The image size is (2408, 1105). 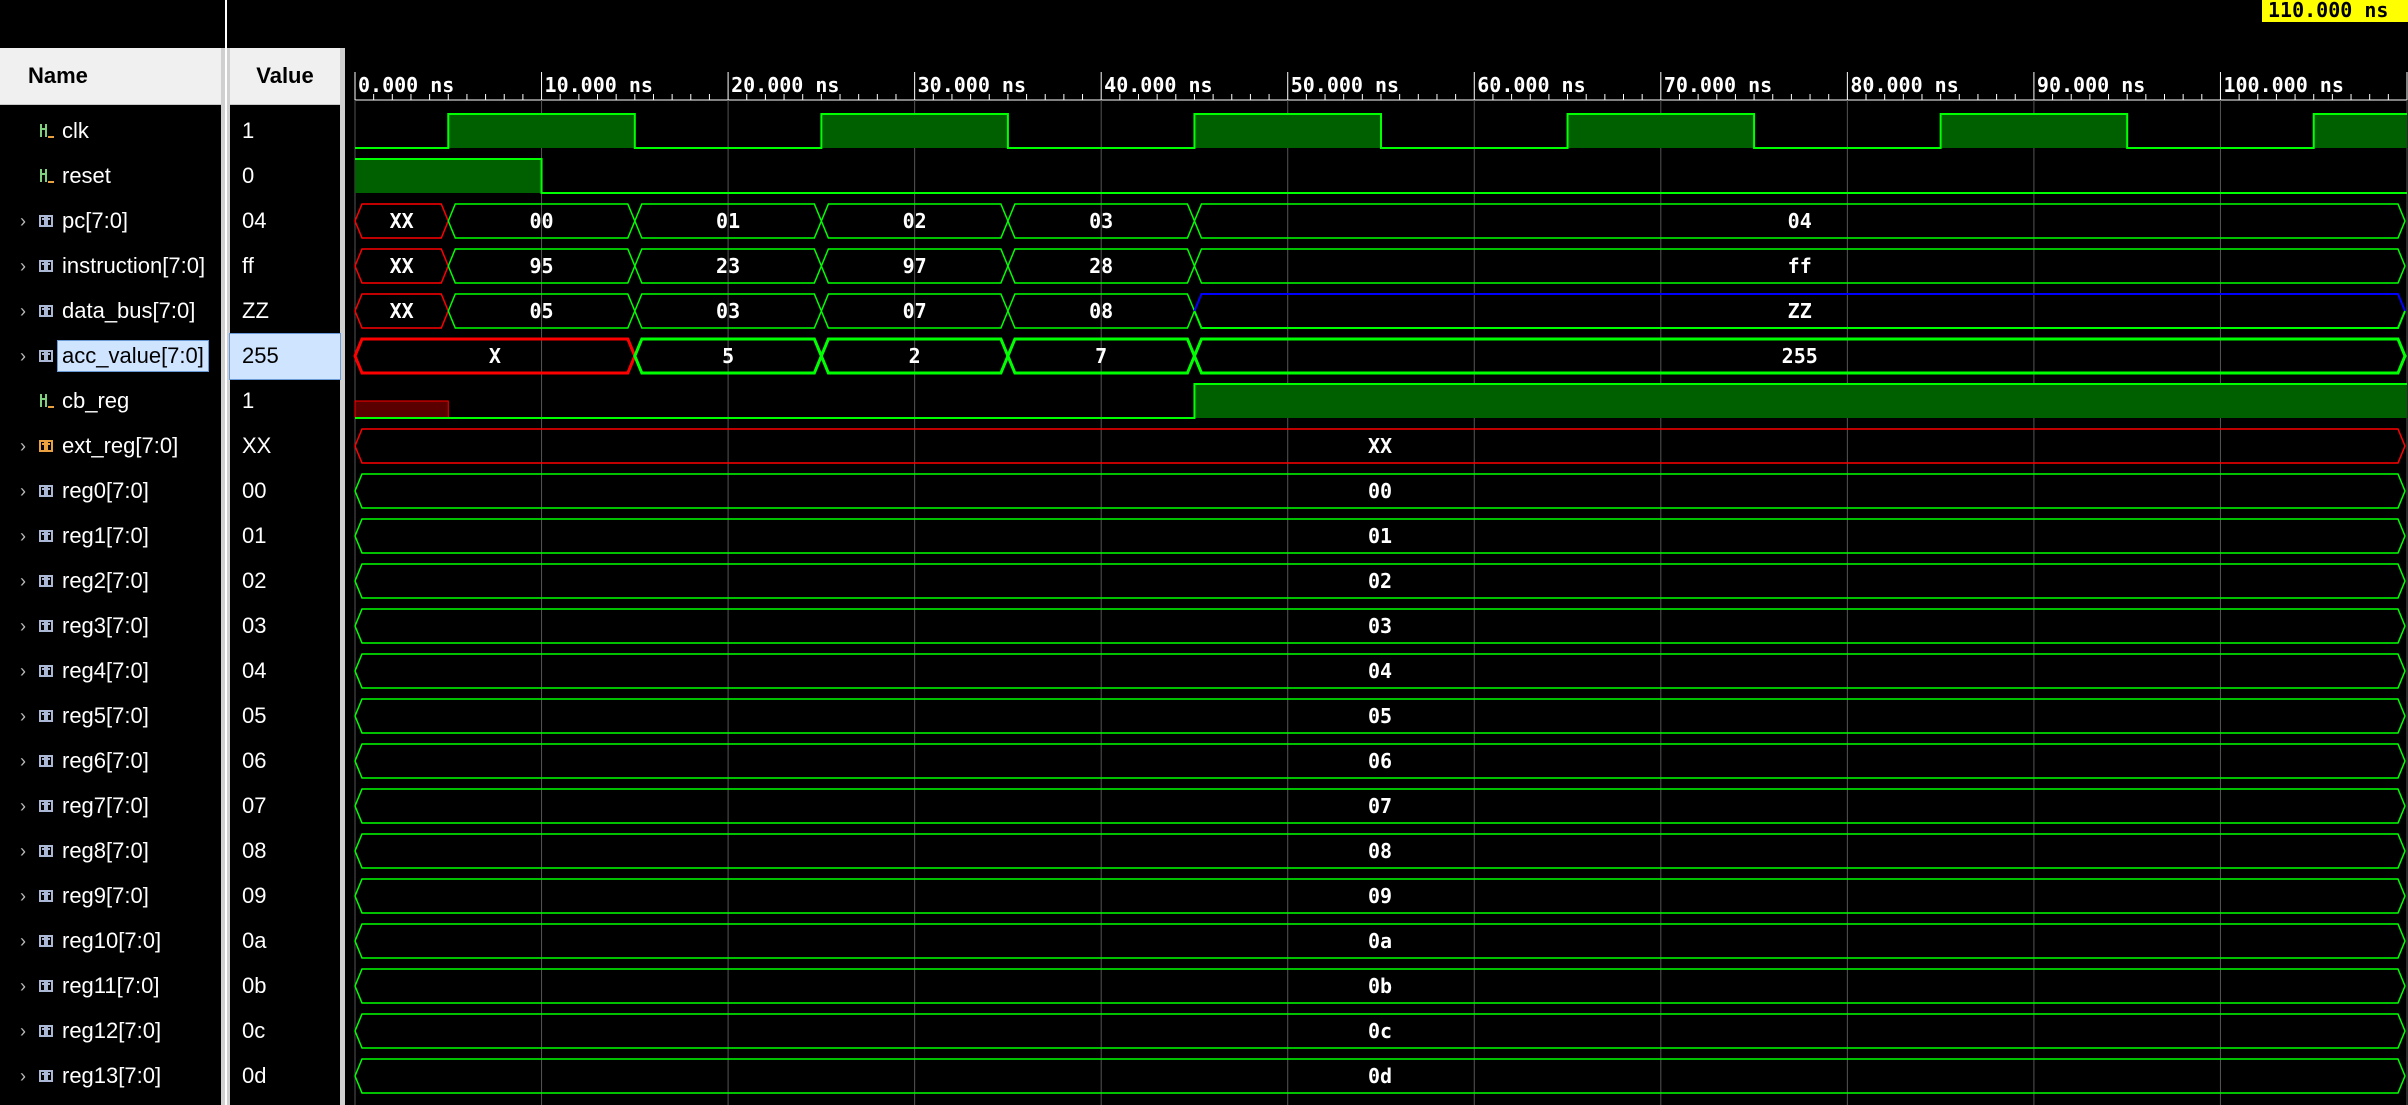 I want to click on bus-value-label: ZZ, so click(x=1800, y=311).